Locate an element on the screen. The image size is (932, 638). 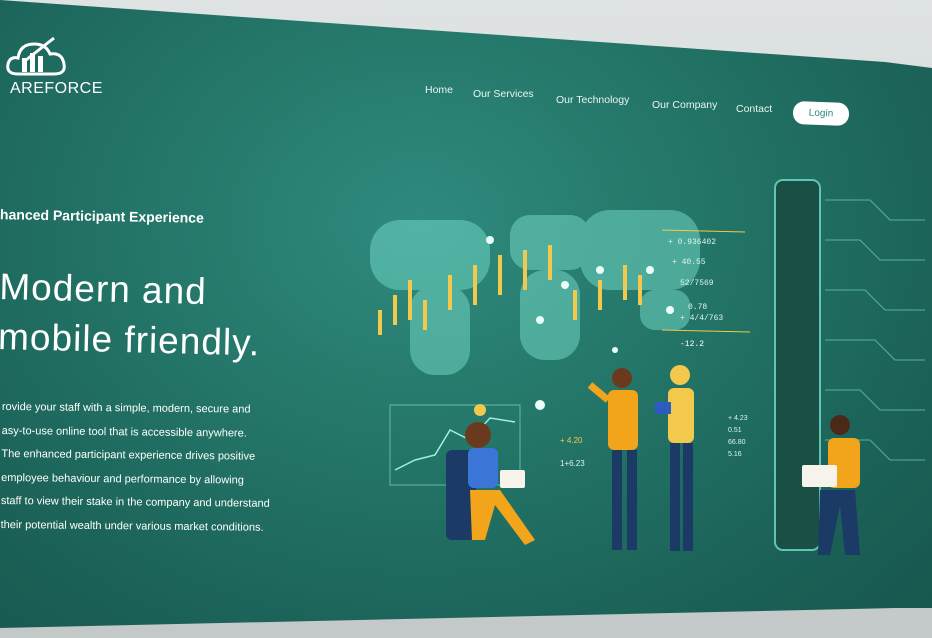
hero-headline: Modern and mobile friendly. is located at coordinates (131, 315).